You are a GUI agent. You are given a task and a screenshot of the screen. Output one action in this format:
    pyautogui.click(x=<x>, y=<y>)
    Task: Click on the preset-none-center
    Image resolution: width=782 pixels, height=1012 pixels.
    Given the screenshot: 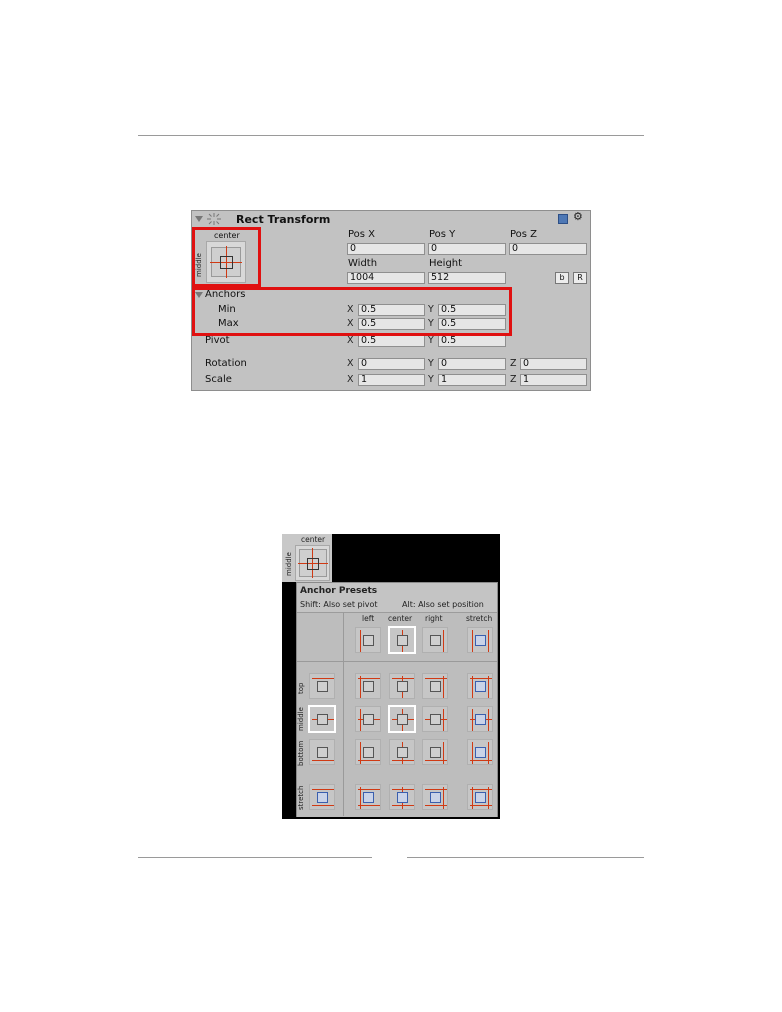 What is the action you would take?
    pyautogui.click(x=402, y=640)
    